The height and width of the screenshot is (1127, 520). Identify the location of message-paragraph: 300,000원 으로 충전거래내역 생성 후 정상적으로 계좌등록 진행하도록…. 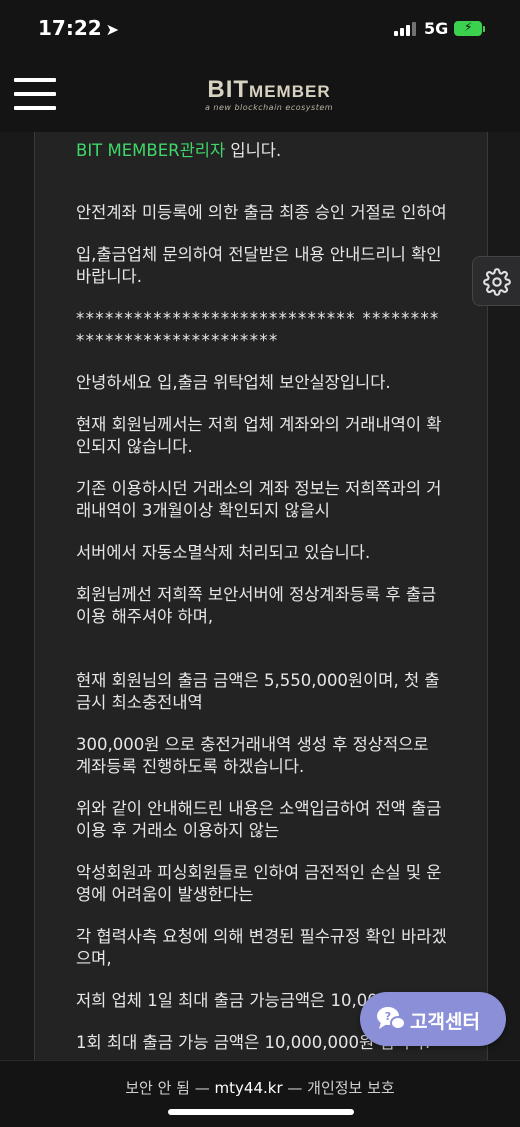
(252, 755).